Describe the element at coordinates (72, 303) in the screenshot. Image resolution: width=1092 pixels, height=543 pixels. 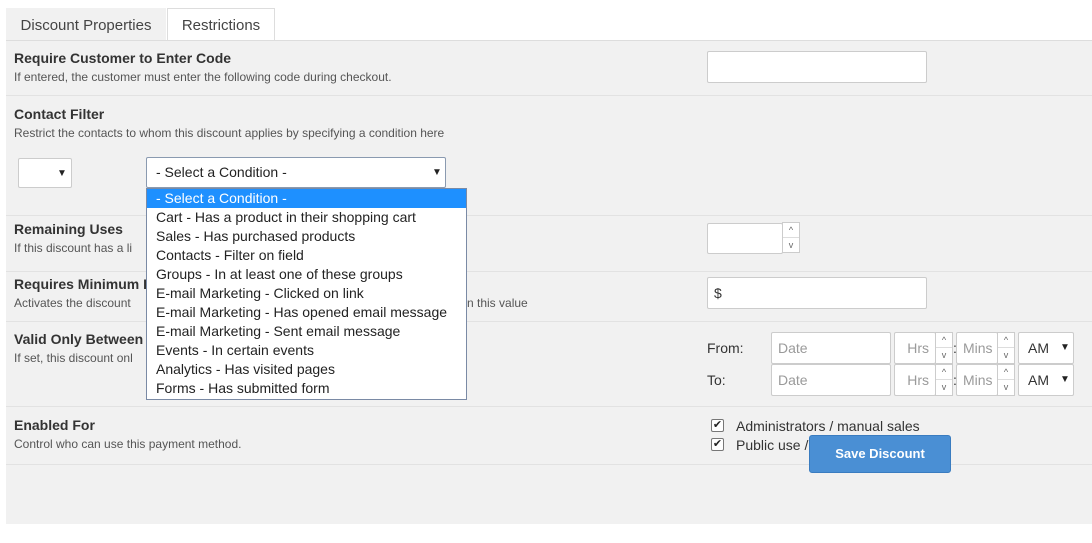
I see `min-purchase-description: Activates the discount` at that location.